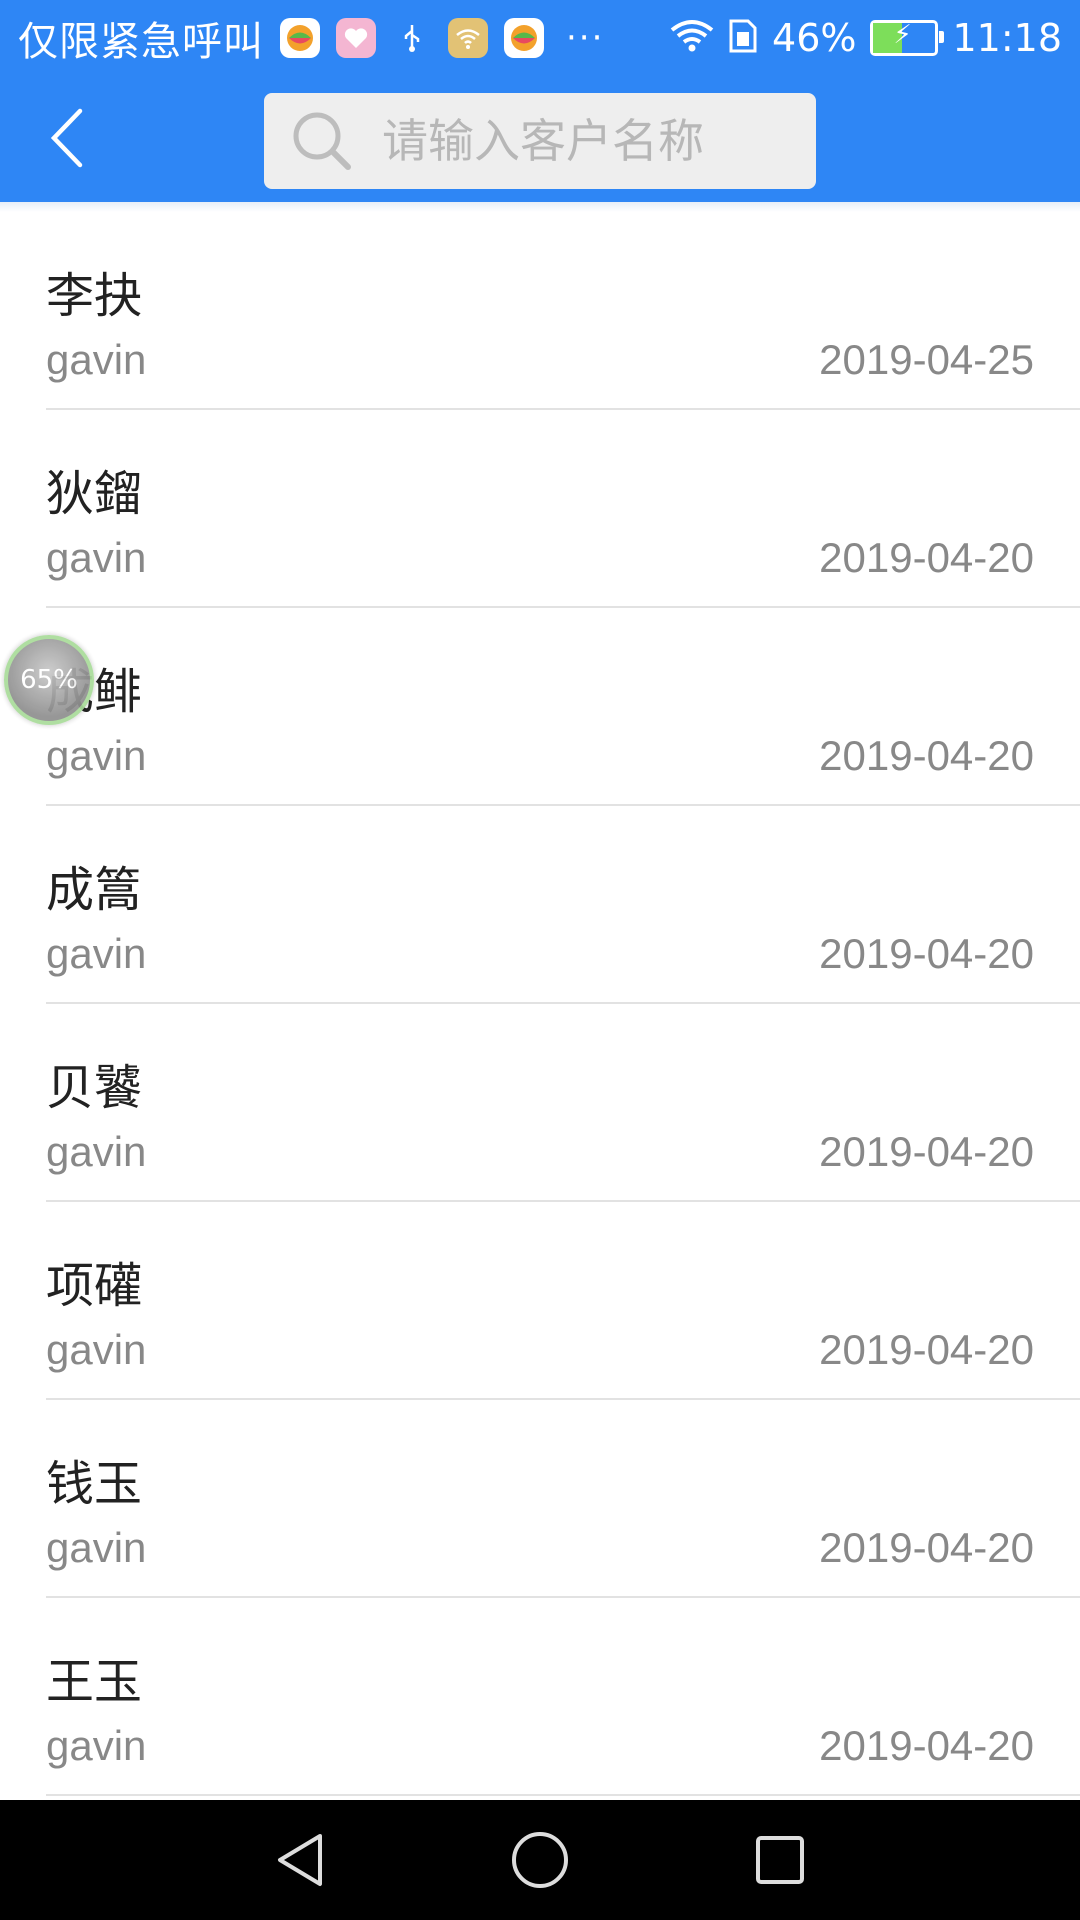  Describe the element at coordinates (866, 38) in the screenshot. I see `status-right: 46% ⚡ 11:18` at that location.